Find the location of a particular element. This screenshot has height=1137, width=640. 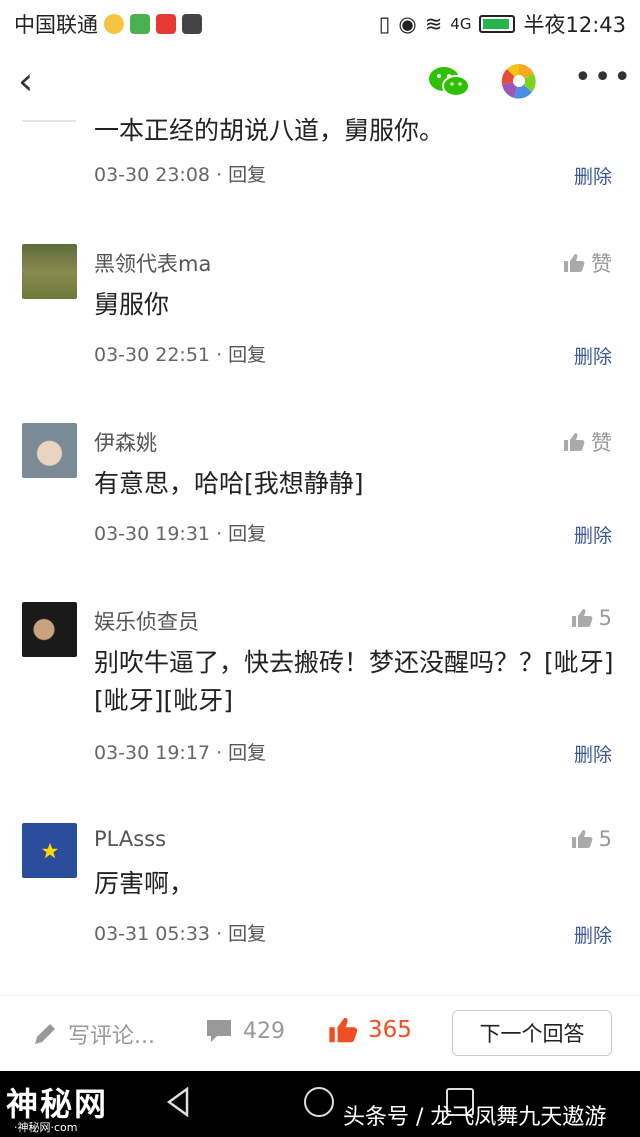

comment-date: 03-30 19:17 is located at coordinates (152, 753).